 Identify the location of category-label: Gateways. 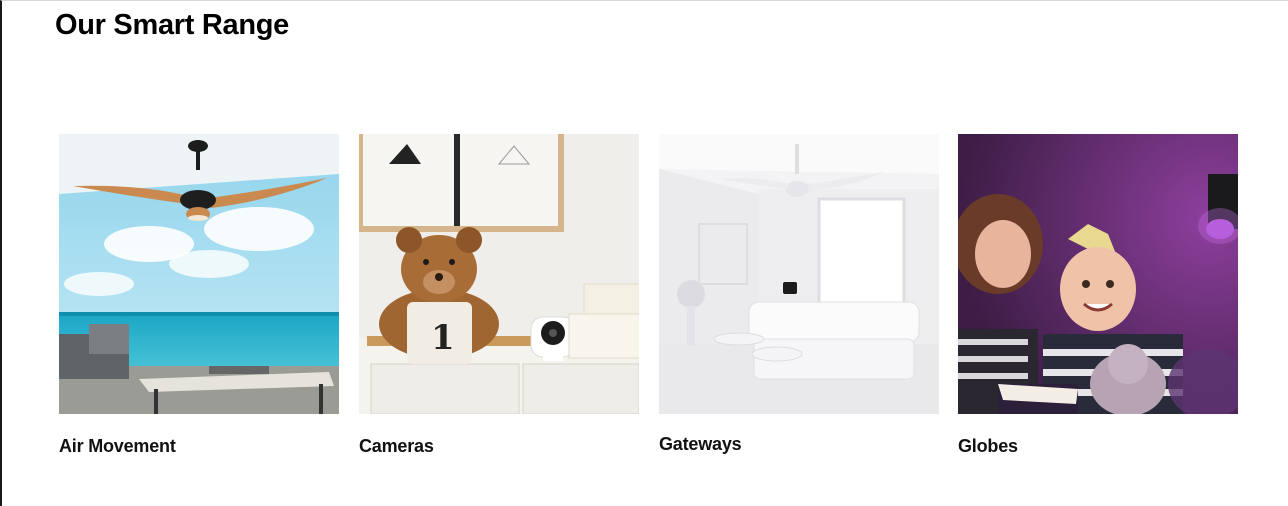
(700, 444).